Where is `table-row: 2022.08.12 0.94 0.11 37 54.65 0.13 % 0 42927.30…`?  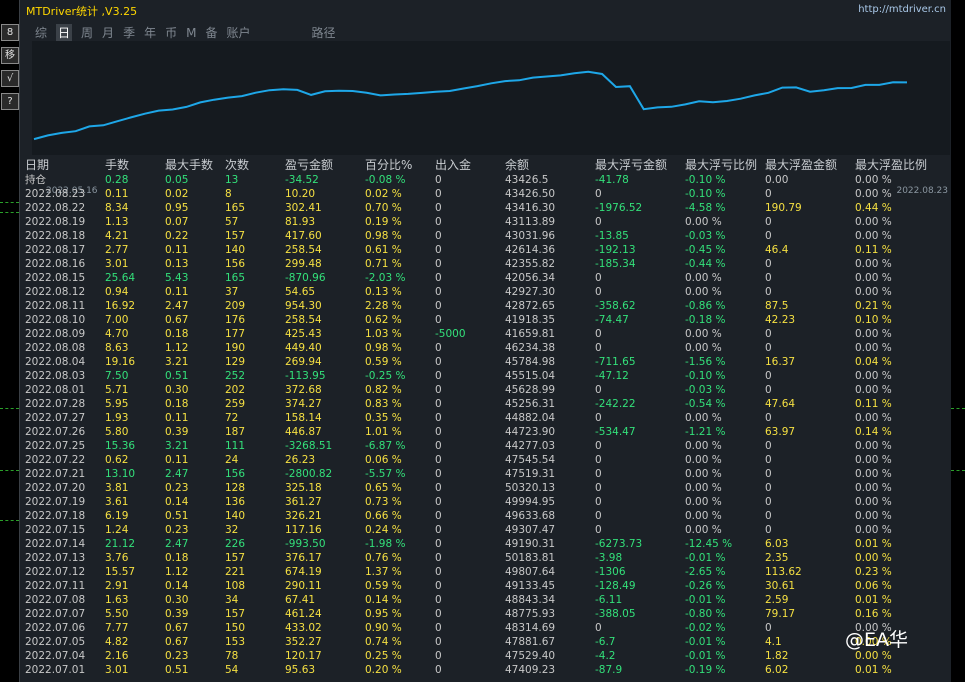 table-row: 2022.08.12 0.94 0.11 37 54.65 0.13 % 0 42927.30… is located at coordinates (486, 292).